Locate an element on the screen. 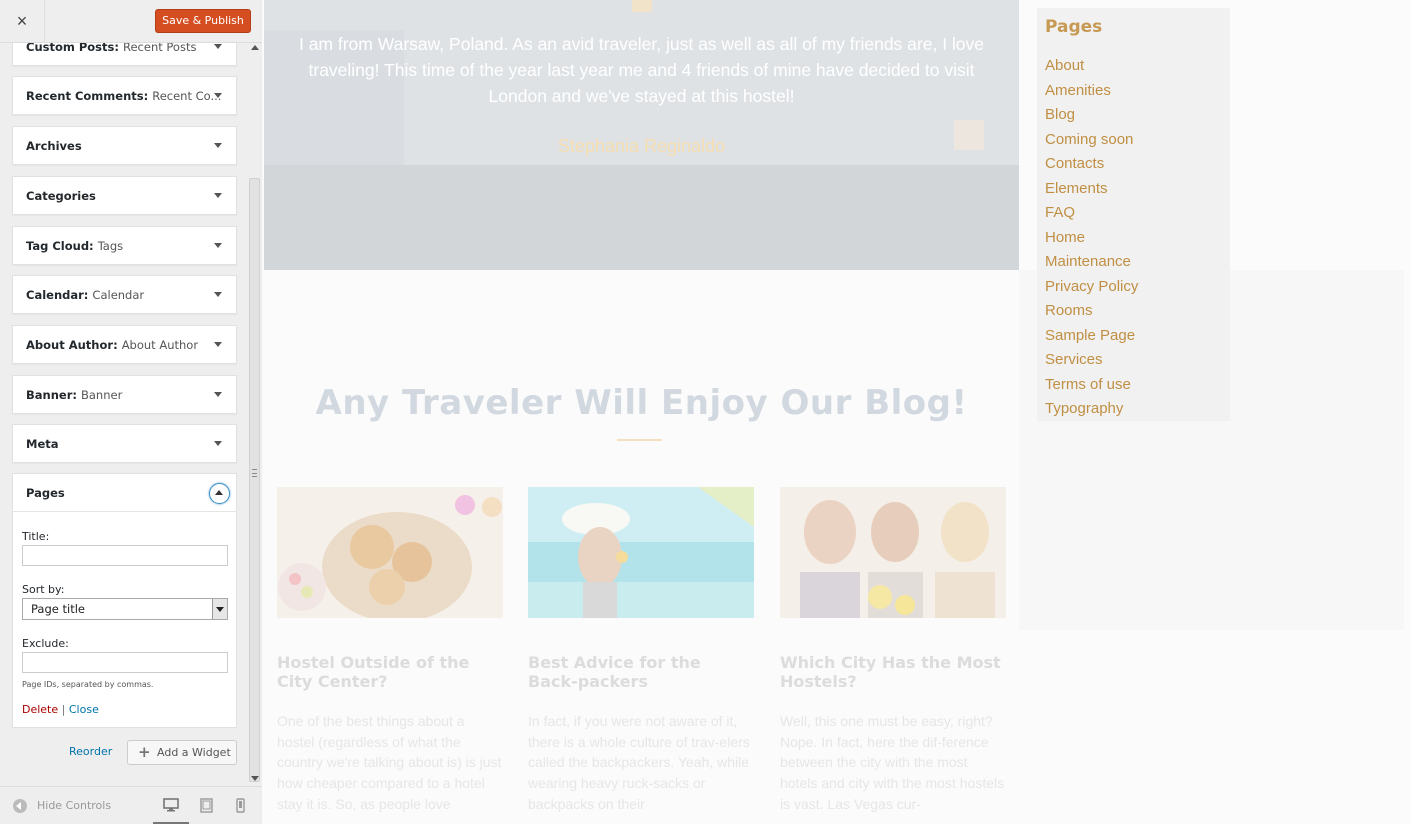 The width and height of the screenshot is (1411, 824). widget-title: Categories is located at coordinates (61, 196).